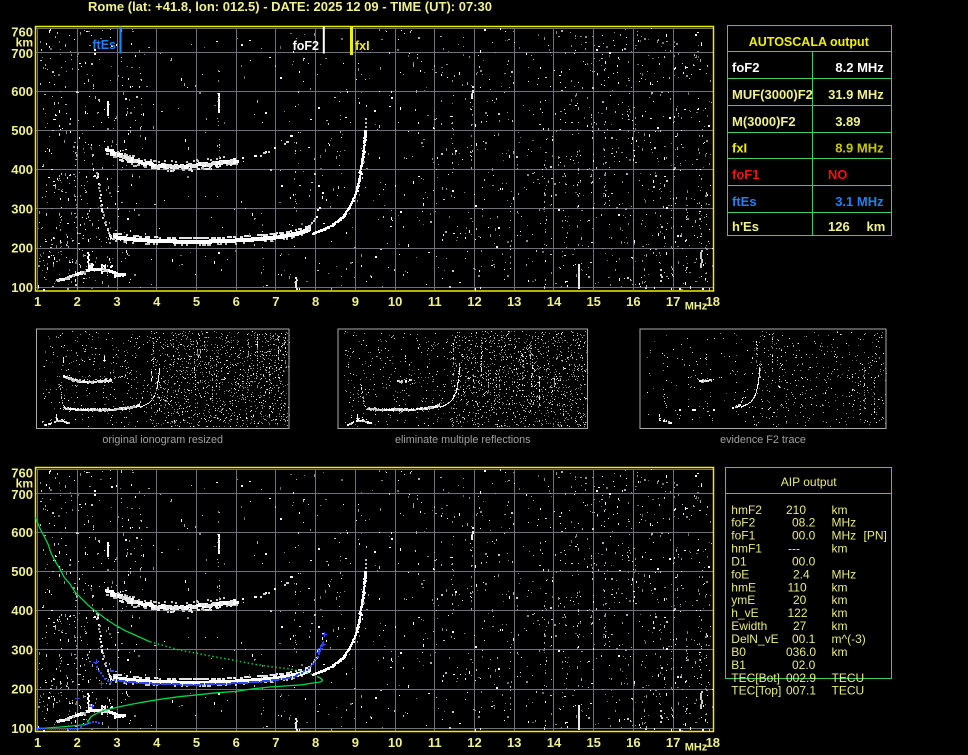  What do you see at coordinates (859, 67) in the screenshot?
I see `svg-text: 8.2 MHz` at bounding box center [859, 67].